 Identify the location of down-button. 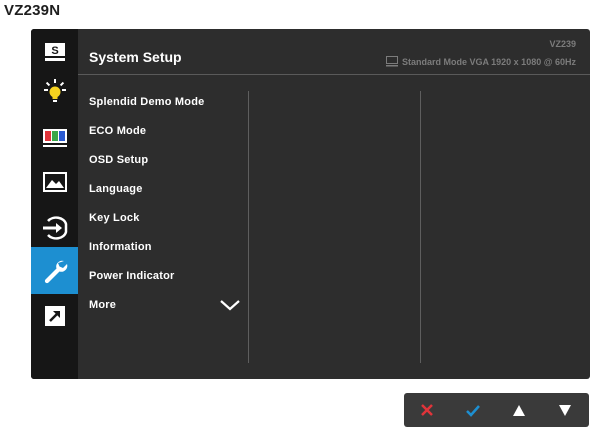
(565, 410).